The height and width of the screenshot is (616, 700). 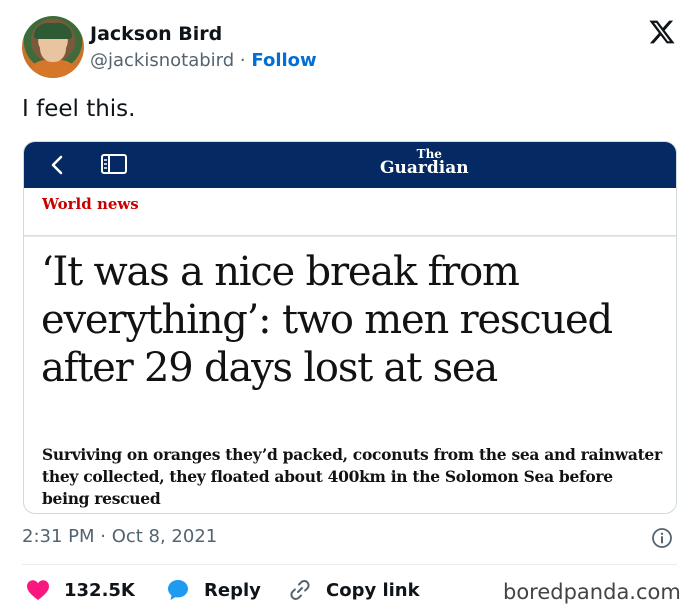 I want to click on copy-link-label: Copy link, so click(x=373, y=590).